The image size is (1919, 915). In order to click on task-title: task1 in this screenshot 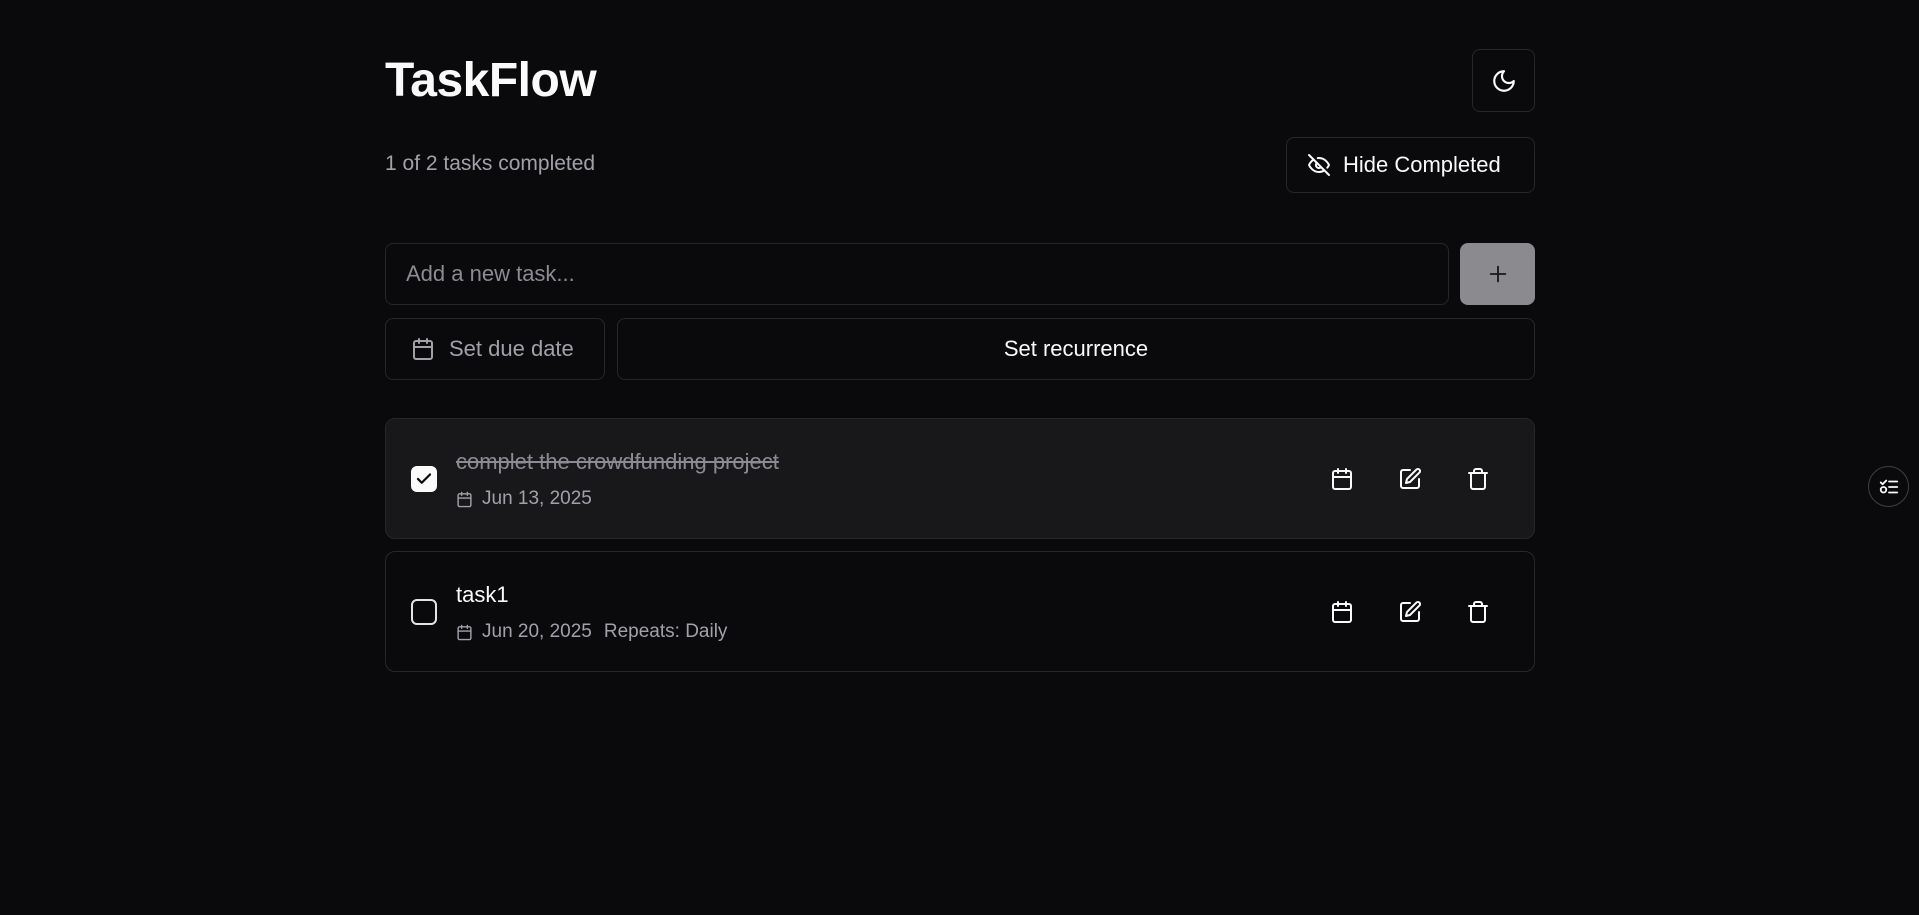, I will do `click(482, 594)`.